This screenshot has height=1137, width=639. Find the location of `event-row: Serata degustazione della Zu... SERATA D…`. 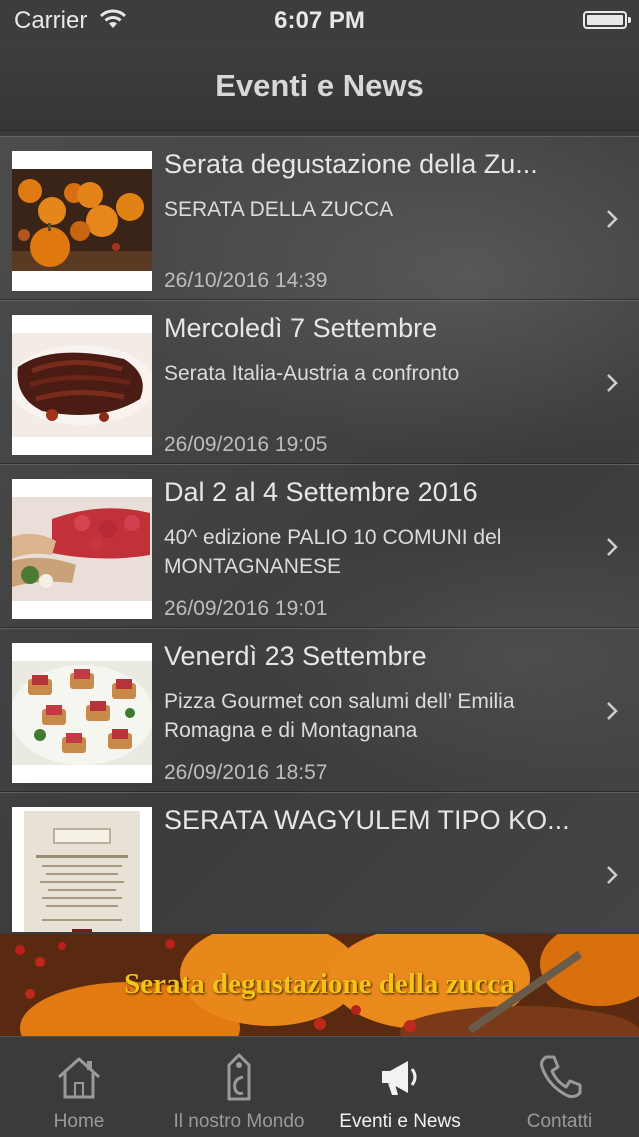

event-row: Serata degustazione della Zu... SERATA D… is located at coordinates (319, 218).